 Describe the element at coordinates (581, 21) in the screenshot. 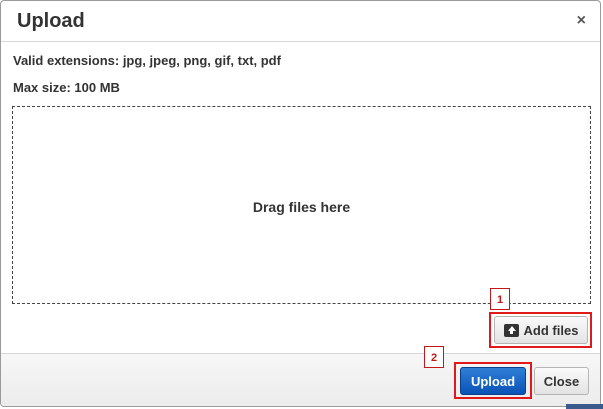

I see `close-icon: ×` at that location.